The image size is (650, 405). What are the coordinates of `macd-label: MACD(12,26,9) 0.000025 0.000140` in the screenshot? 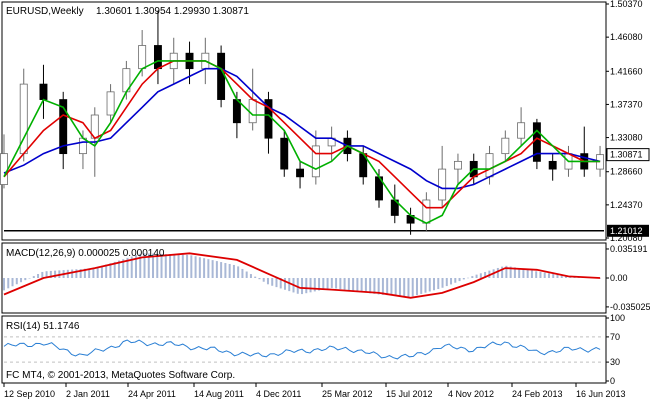 It's located at (85, 253).